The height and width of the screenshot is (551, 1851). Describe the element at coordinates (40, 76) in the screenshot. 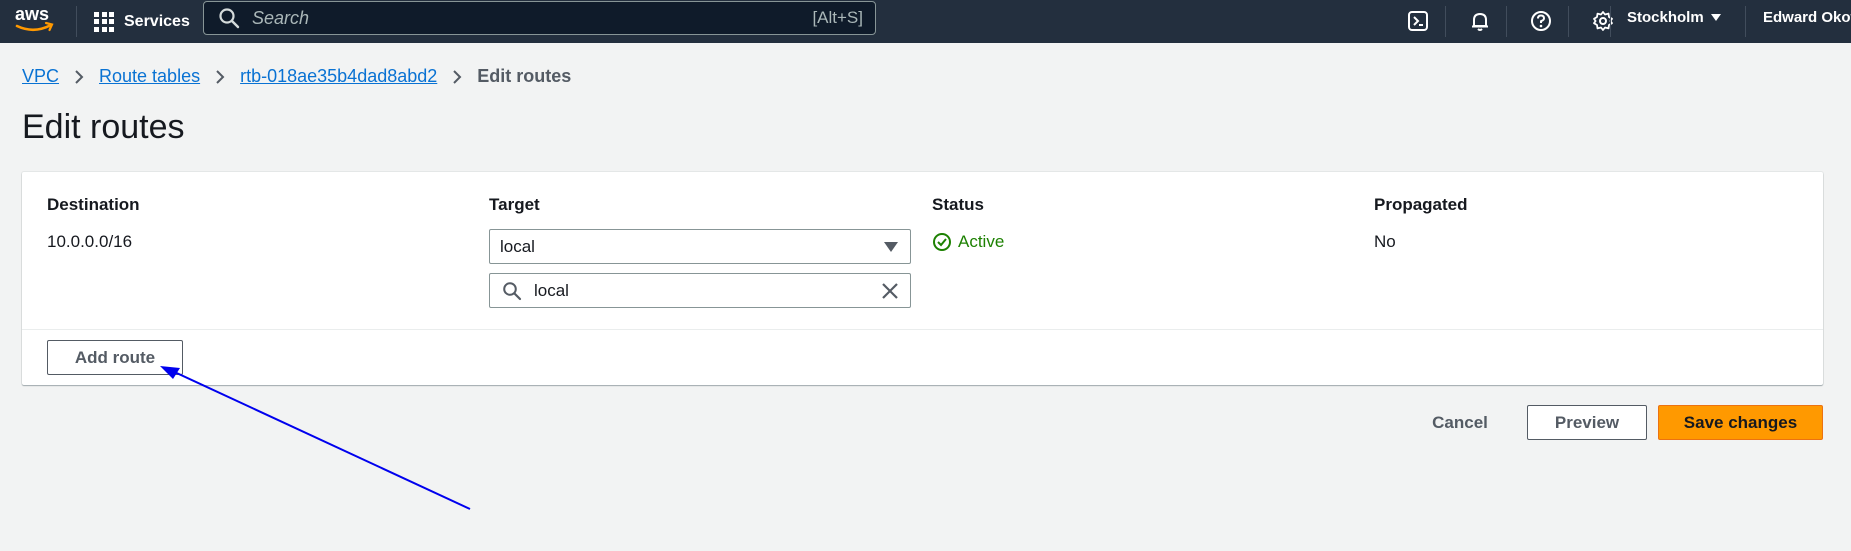

I see `breadcrumb-link-vpc: VPC` at that location.